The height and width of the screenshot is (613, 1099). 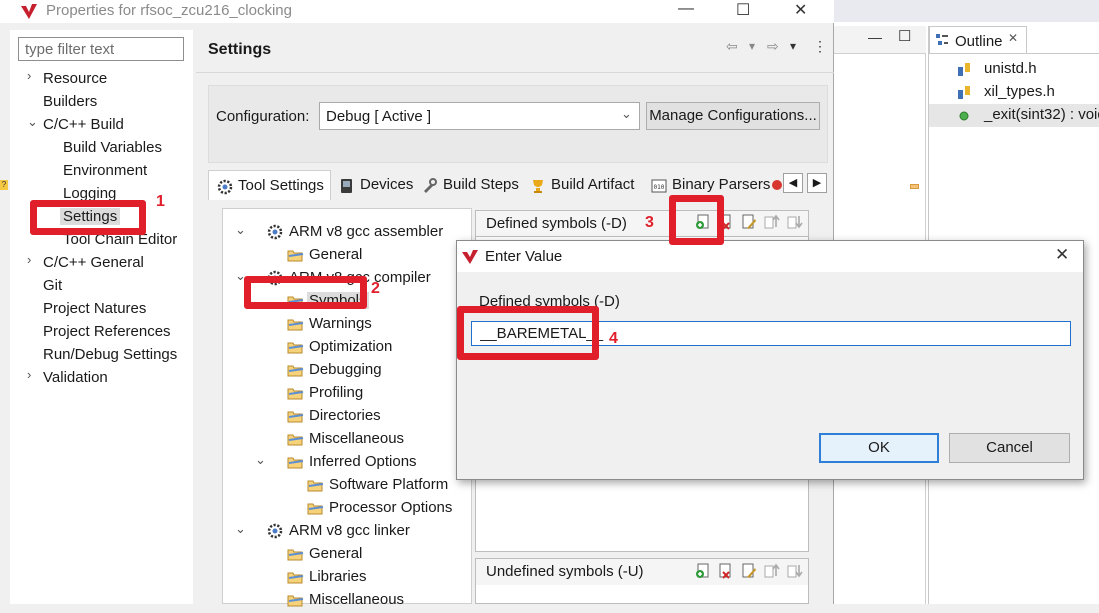 What do you see at coordinates (275, 232) in the screenshot?
I see `tool-gear-icon` at bounding box center [275, 232].